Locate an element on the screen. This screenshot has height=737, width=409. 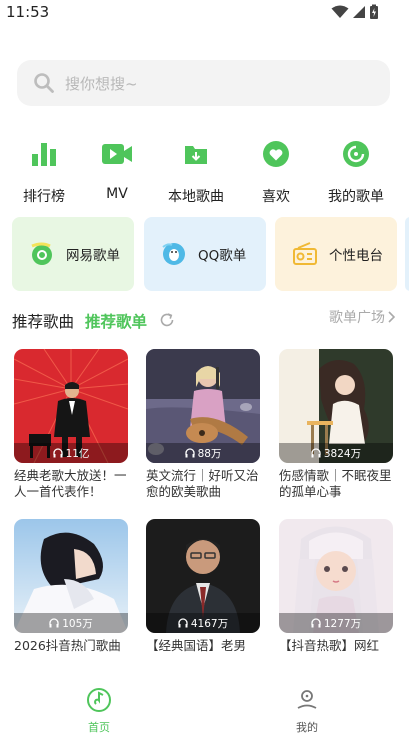
card-qq: QQ歌单 is located at coordinates (205, 254).